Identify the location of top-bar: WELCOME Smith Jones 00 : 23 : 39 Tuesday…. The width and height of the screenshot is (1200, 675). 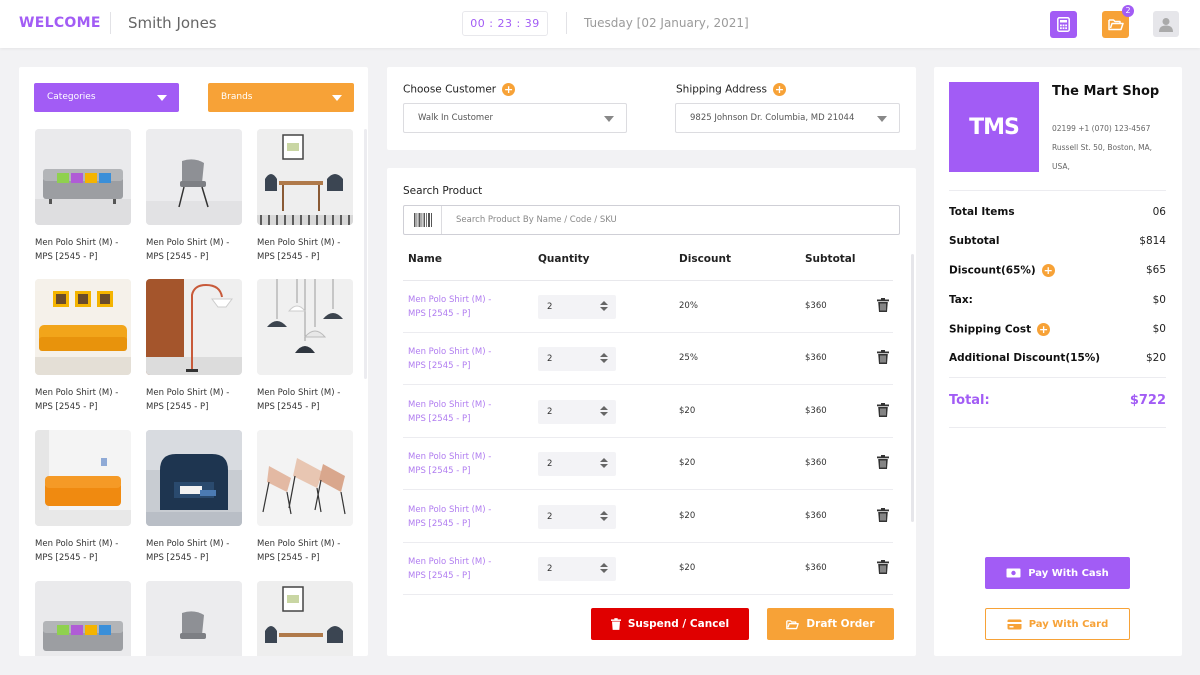
(600, 24).